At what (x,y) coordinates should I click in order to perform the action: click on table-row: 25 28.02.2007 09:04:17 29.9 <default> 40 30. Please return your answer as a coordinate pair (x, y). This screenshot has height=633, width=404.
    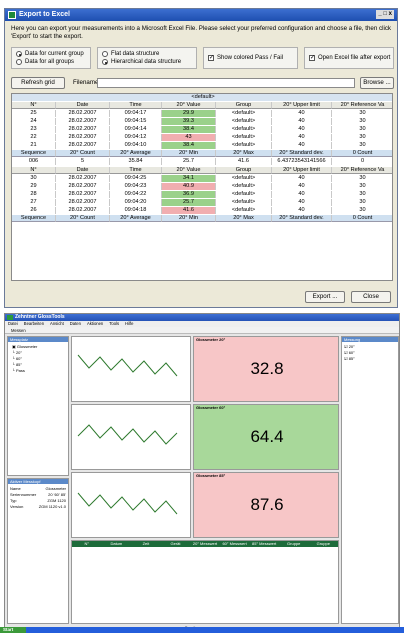
    Looking at the image, I should click on (202, 113).